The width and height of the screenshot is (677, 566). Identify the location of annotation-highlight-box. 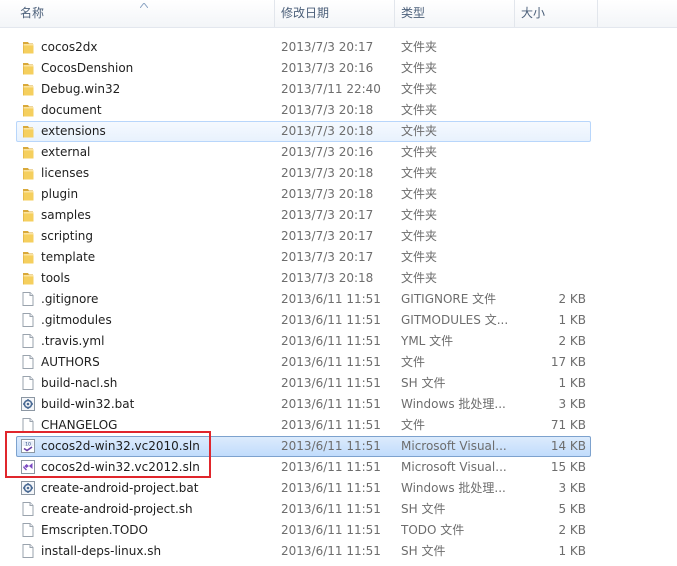
(108, 454).